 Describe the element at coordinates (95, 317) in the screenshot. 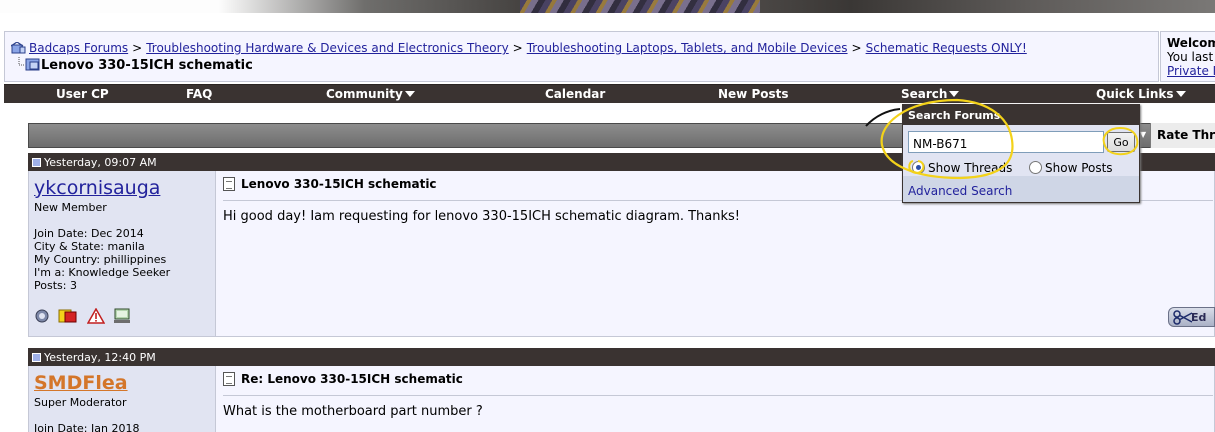

I see `report-post-icon` at that location.